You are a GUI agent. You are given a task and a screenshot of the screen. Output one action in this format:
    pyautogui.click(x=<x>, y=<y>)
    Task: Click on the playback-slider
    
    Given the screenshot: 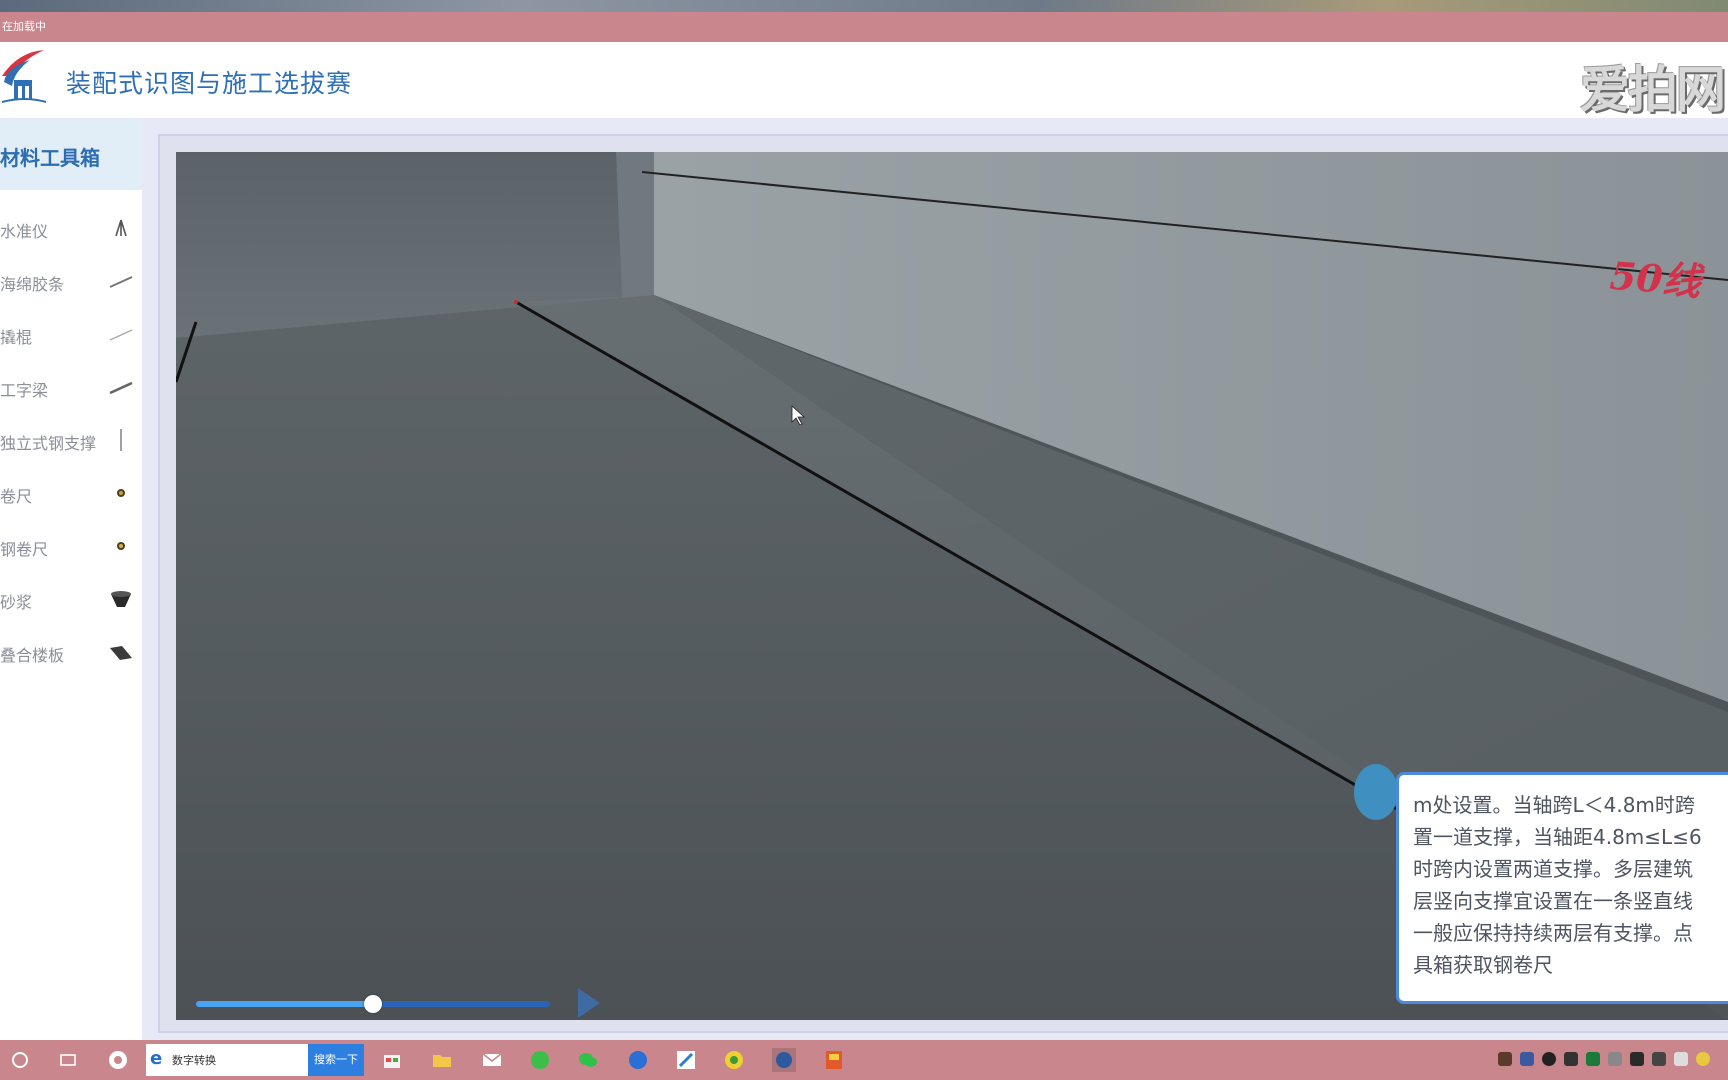 What is the action you would take?
    pyautogui.click(x=376, y=1004)
    